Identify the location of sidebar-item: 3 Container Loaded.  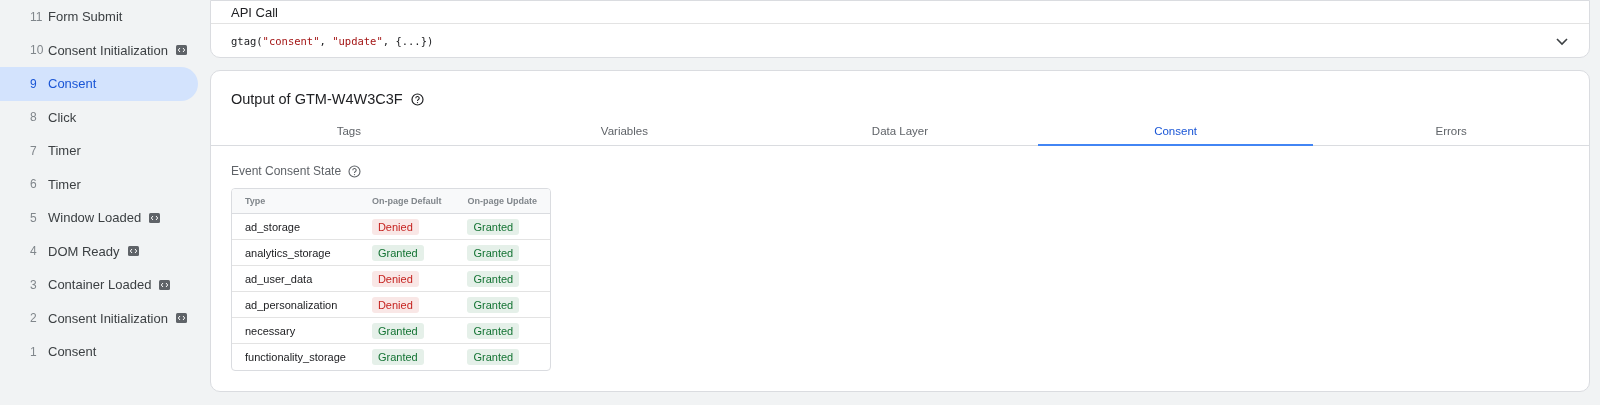
(99, 285).